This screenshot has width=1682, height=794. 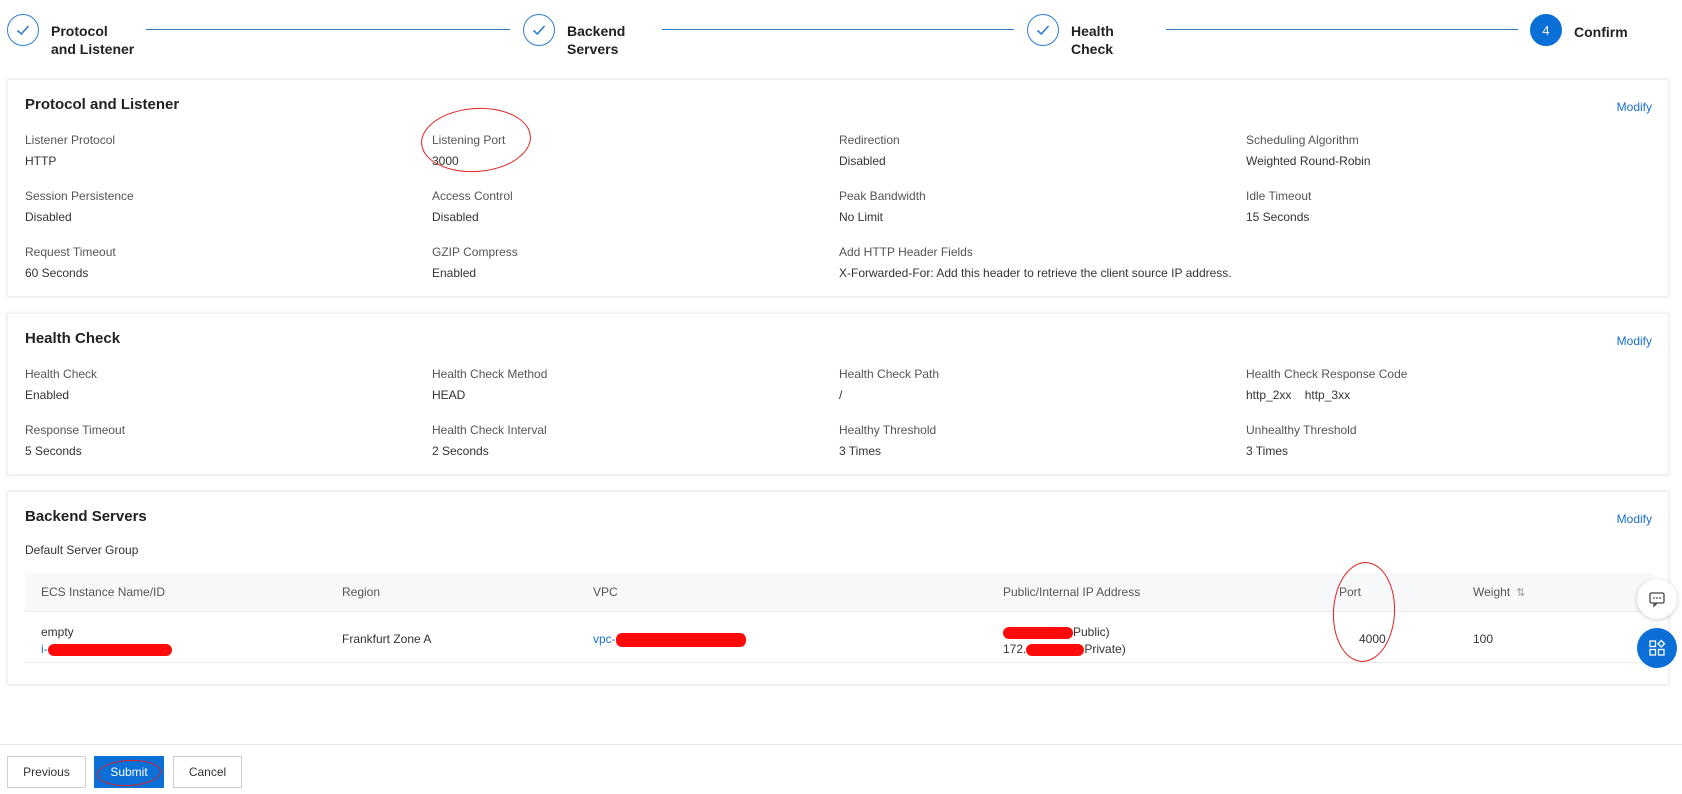 What do you see at coordinates (61, 384) in the screenshot?
I see `field-health-check: Health Check Enabled` at bounding box center [61, 384].